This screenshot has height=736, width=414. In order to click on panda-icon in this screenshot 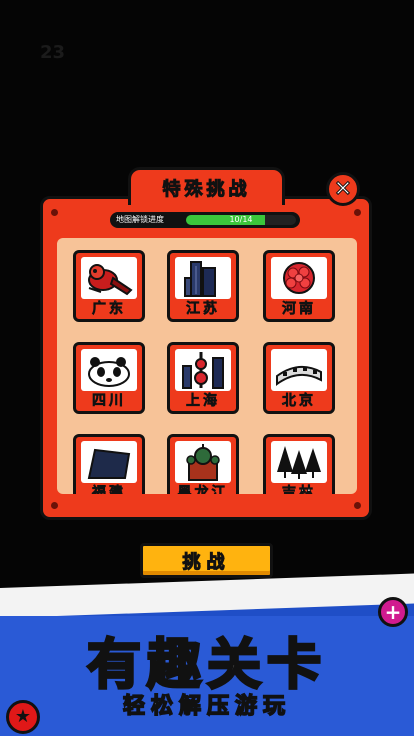, I will do `click(109, 370)`.